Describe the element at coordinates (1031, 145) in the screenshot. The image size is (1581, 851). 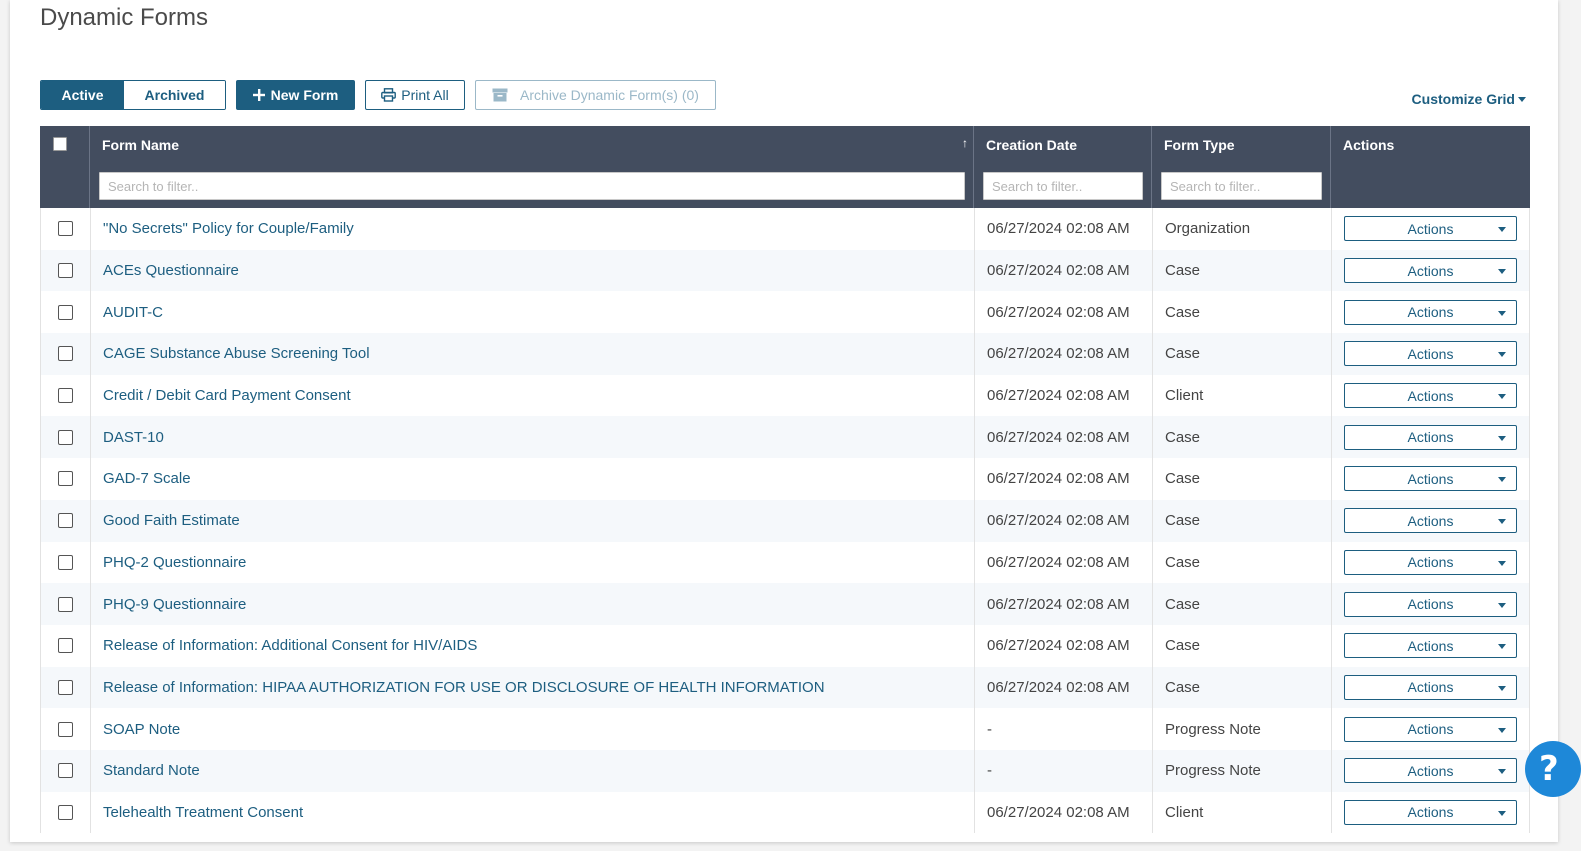
I see `creation-date-header: Creation Date` at that location.